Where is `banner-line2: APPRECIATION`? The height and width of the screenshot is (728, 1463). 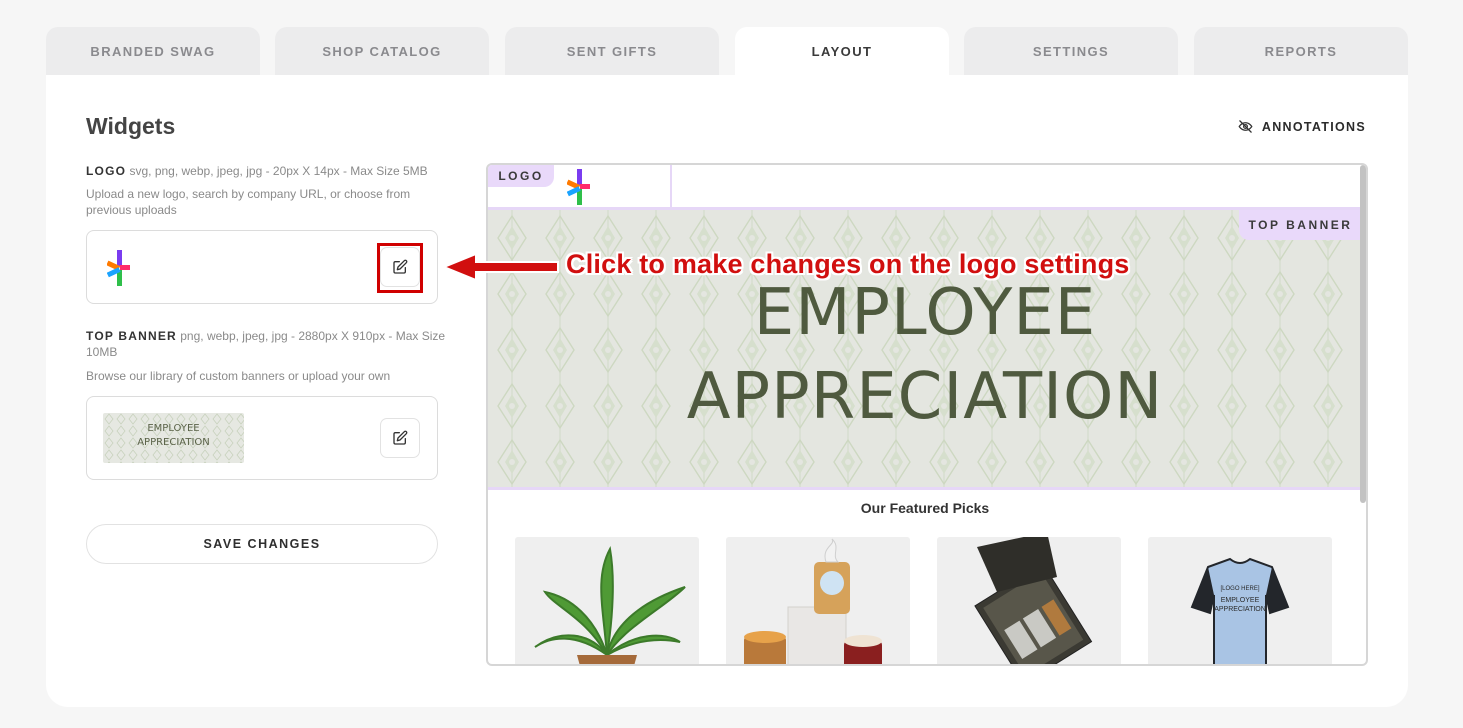 banner-line2: APPRECIATION is located at coordinates (925, 397).